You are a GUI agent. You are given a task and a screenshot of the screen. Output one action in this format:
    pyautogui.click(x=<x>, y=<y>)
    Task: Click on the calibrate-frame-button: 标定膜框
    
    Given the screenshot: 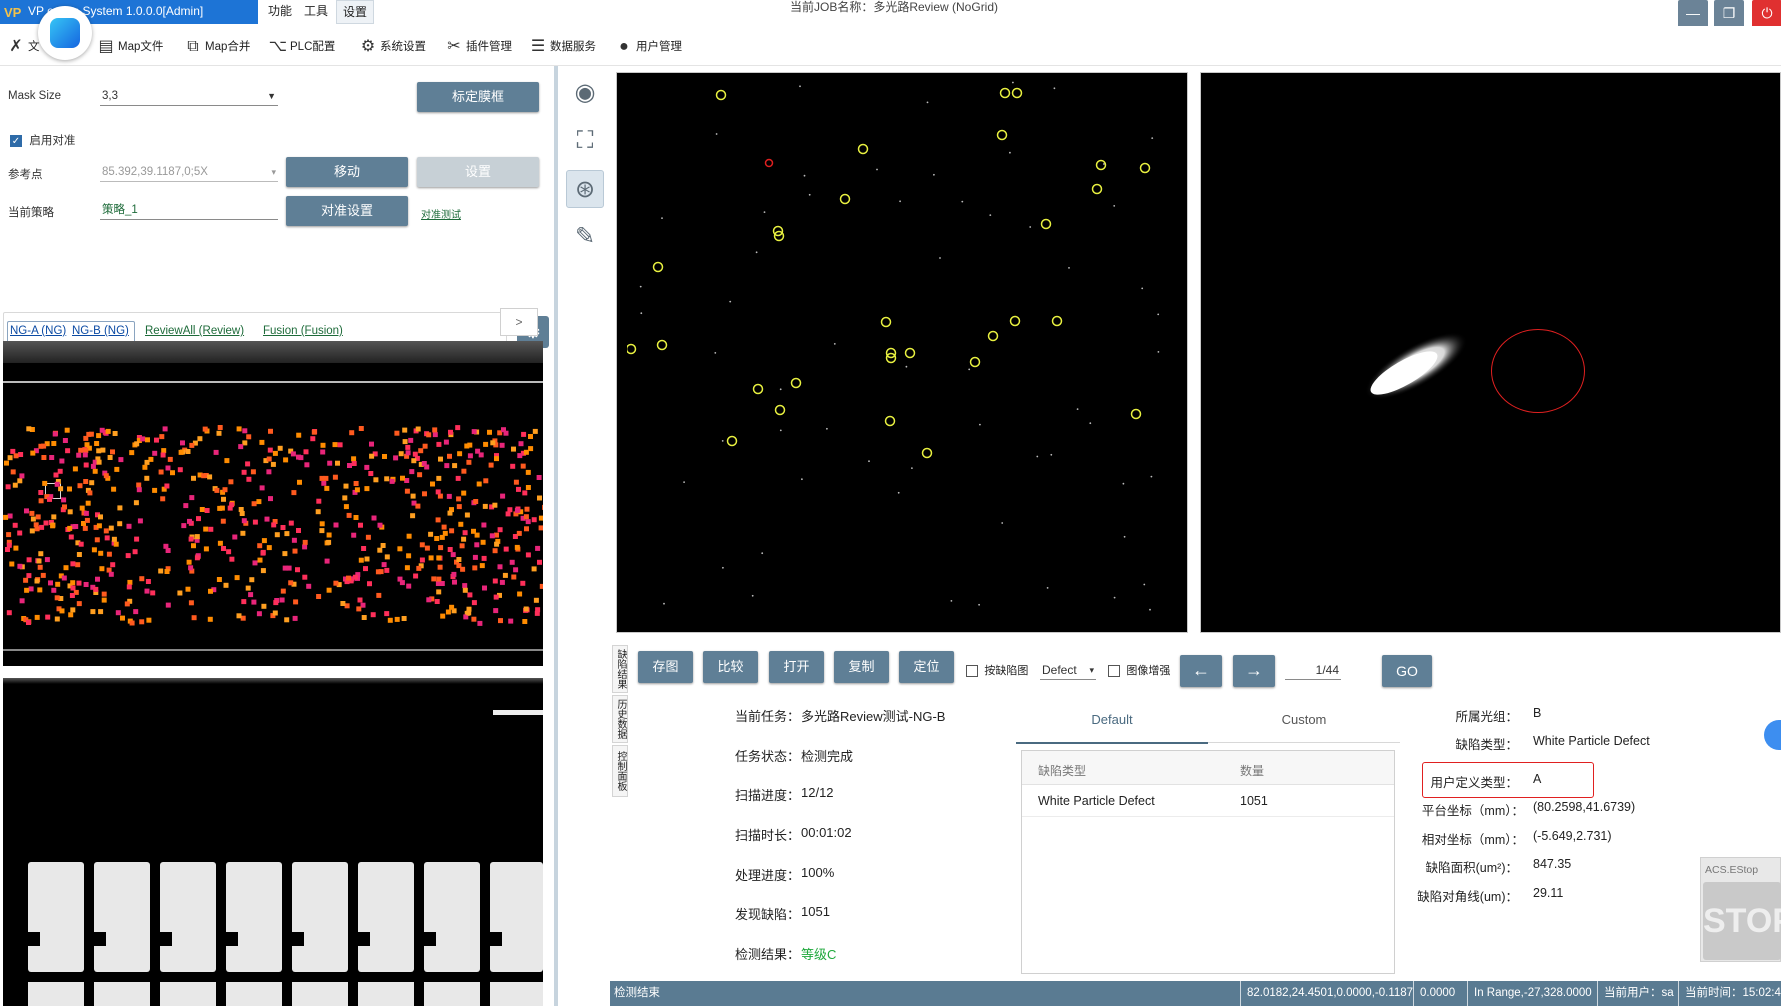 What is the action you would take?
    pyautogui.click(x=478, y=97)
    